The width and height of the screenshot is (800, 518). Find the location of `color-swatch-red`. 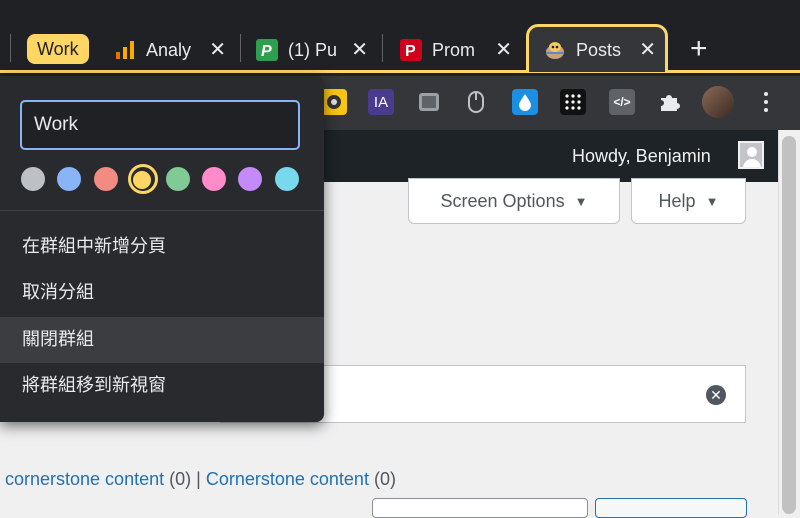

color-swatch-red is located at coordinates (106, 179).